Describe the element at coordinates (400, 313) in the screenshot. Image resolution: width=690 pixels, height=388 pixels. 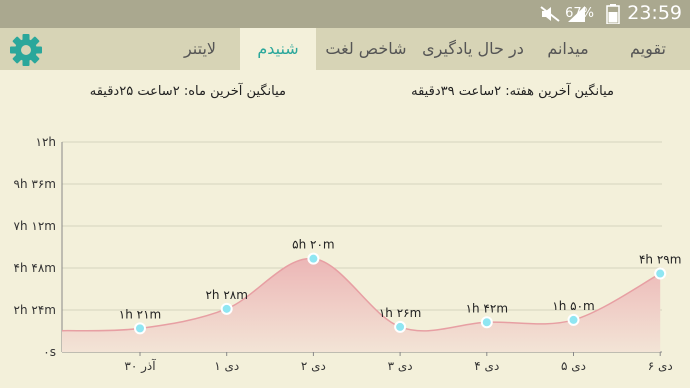
I see `data-label: ۱h ۲۶m` at that location.